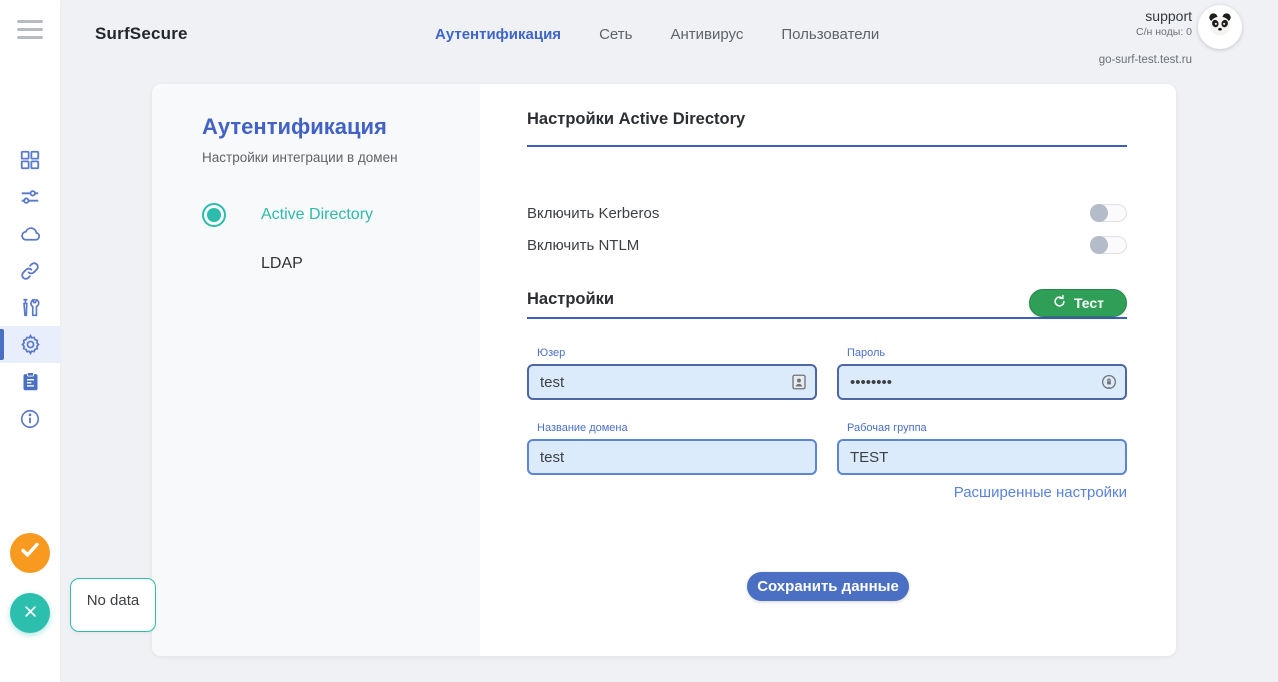 The width and height of the screenshot is (1278, 682). Describe the element at coordinates (300, 157) in the screenshot. I see `auth-panel-subtitle: Настройки интеграции в домен` at that location.